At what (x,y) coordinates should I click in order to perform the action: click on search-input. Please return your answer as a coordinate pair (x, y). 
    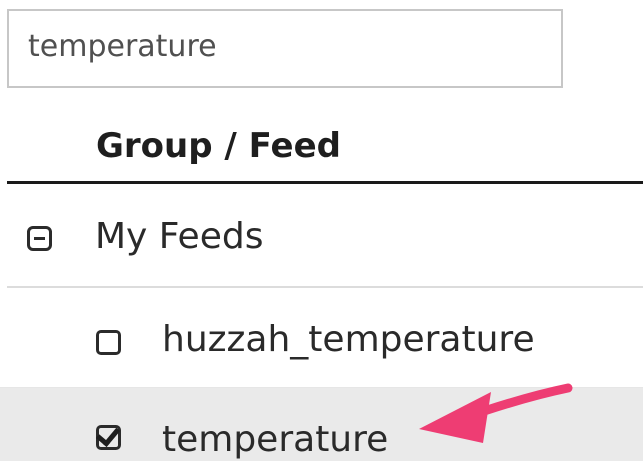
    Looking at the image, I should click on (285, 48).